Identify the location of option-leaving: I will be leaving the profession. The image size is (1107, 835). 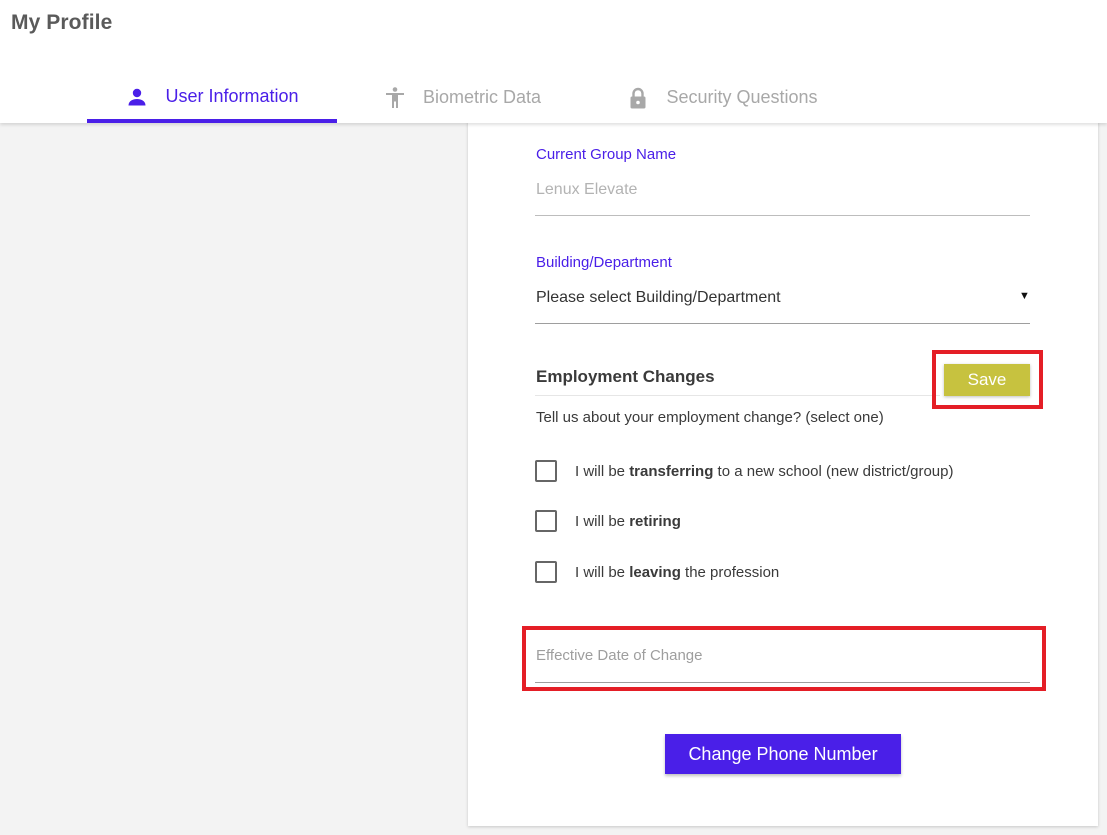
(657, 572).